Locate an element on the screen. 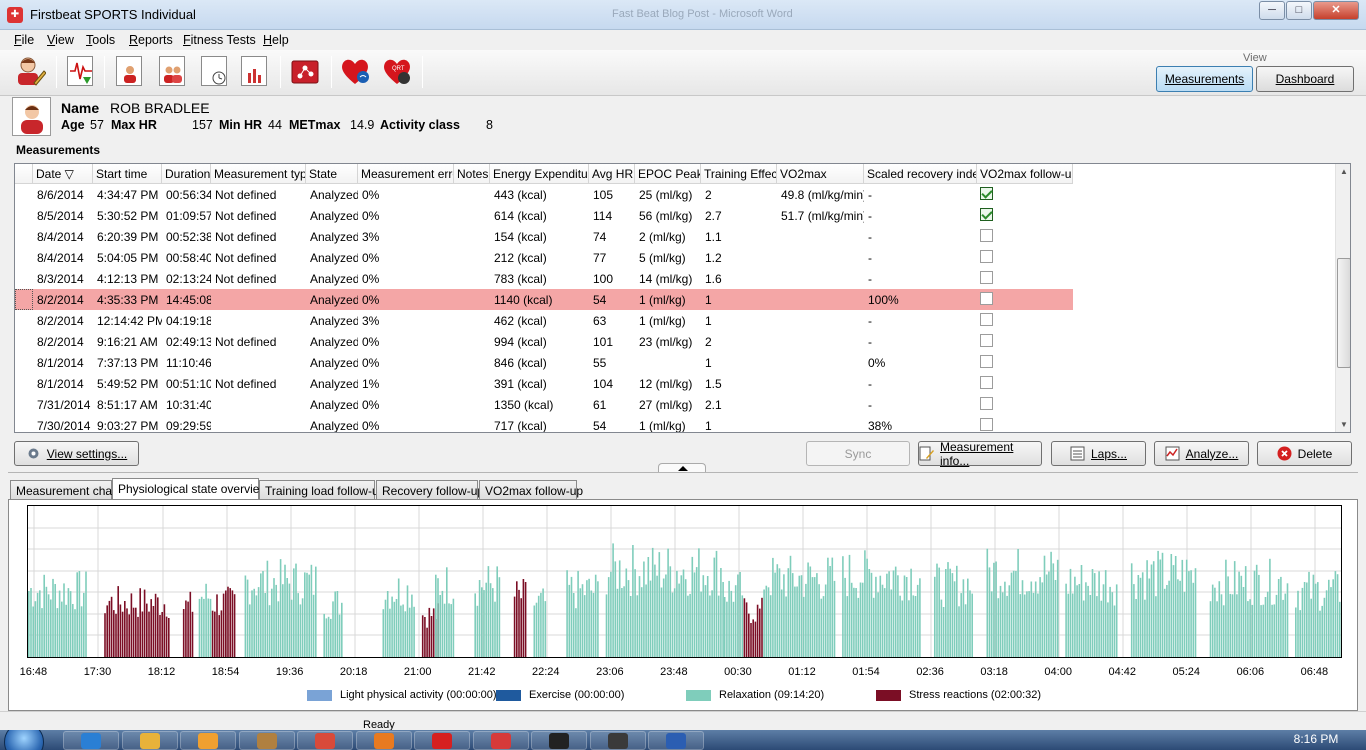 This screenshot has height=750, width=1366. measurement-download-icon is located at coordinates (80, 71).